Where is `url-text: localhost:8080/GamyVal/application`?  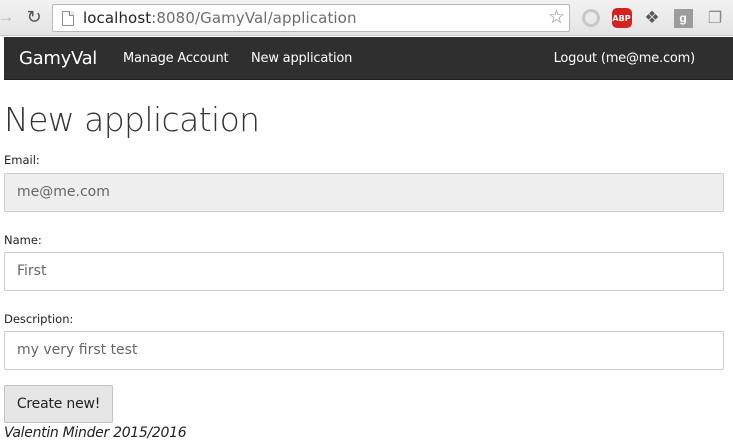
url-text: localhost:8080/GamyVal/application is located at coordinates (220, 18).